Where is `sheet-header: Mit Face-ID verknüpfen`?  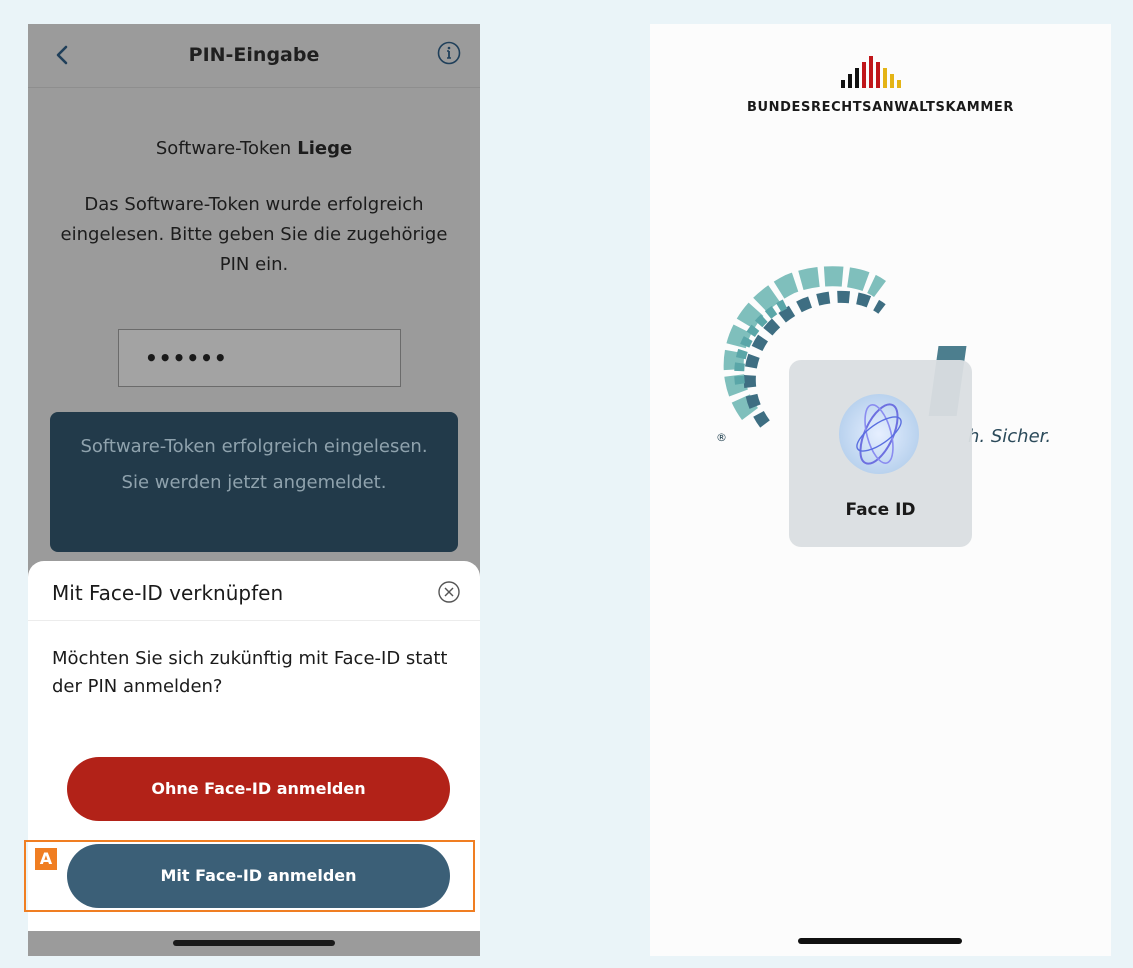 sheet-header: Mit Face-ID verknüpfen is located at coordinates (254, 591).